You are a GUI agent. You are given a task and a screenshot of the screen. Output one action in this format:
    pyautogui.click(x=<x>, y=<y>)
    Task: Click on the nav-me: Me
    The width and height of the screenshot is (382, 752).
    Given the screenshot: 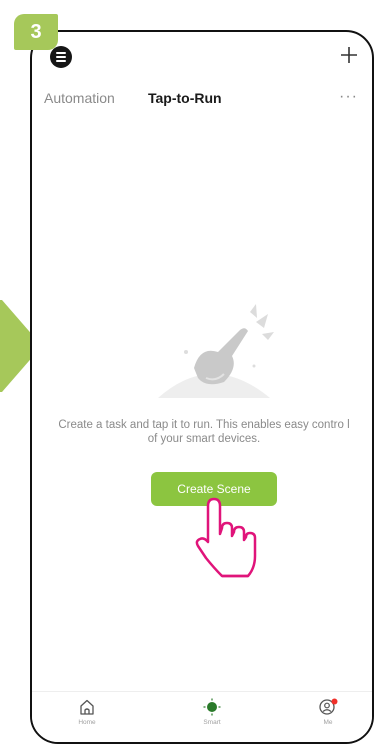 What is the action you would take?
    pyautogui.click(x=328, y=712)
    